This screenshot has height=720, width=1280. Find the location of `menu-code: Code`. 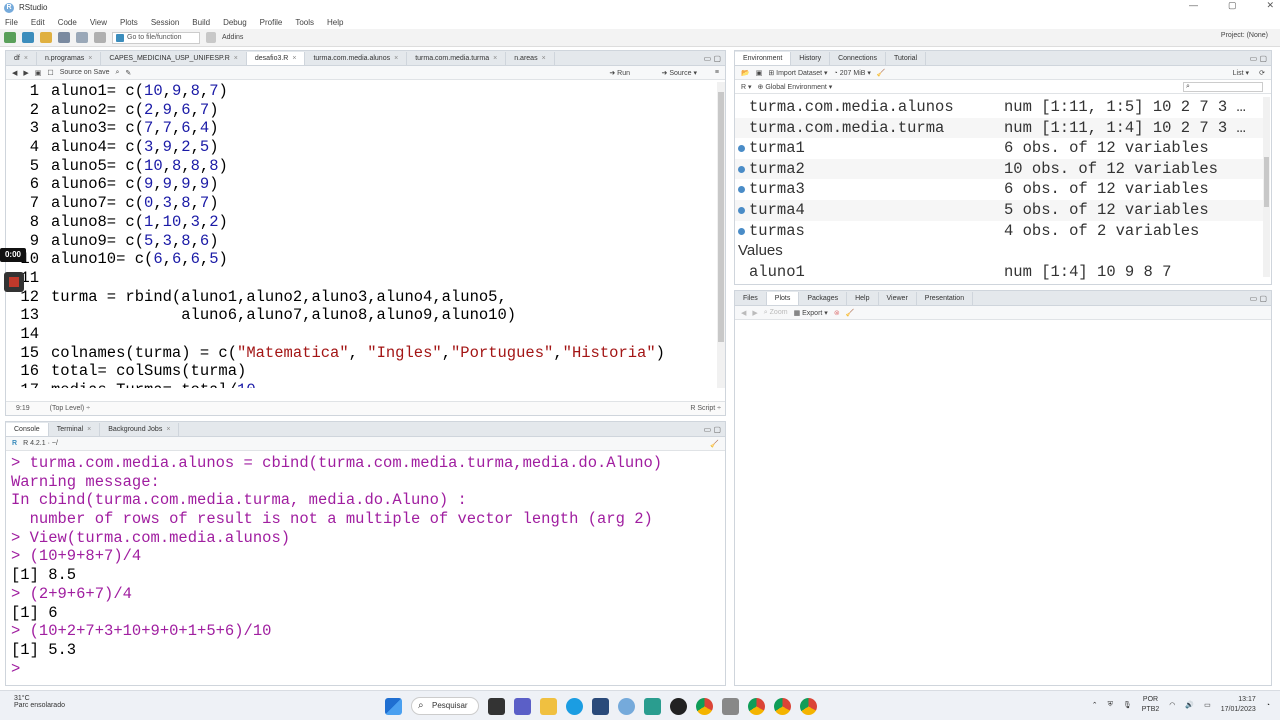

menu-code: Code is located at coordinates (67, 22).